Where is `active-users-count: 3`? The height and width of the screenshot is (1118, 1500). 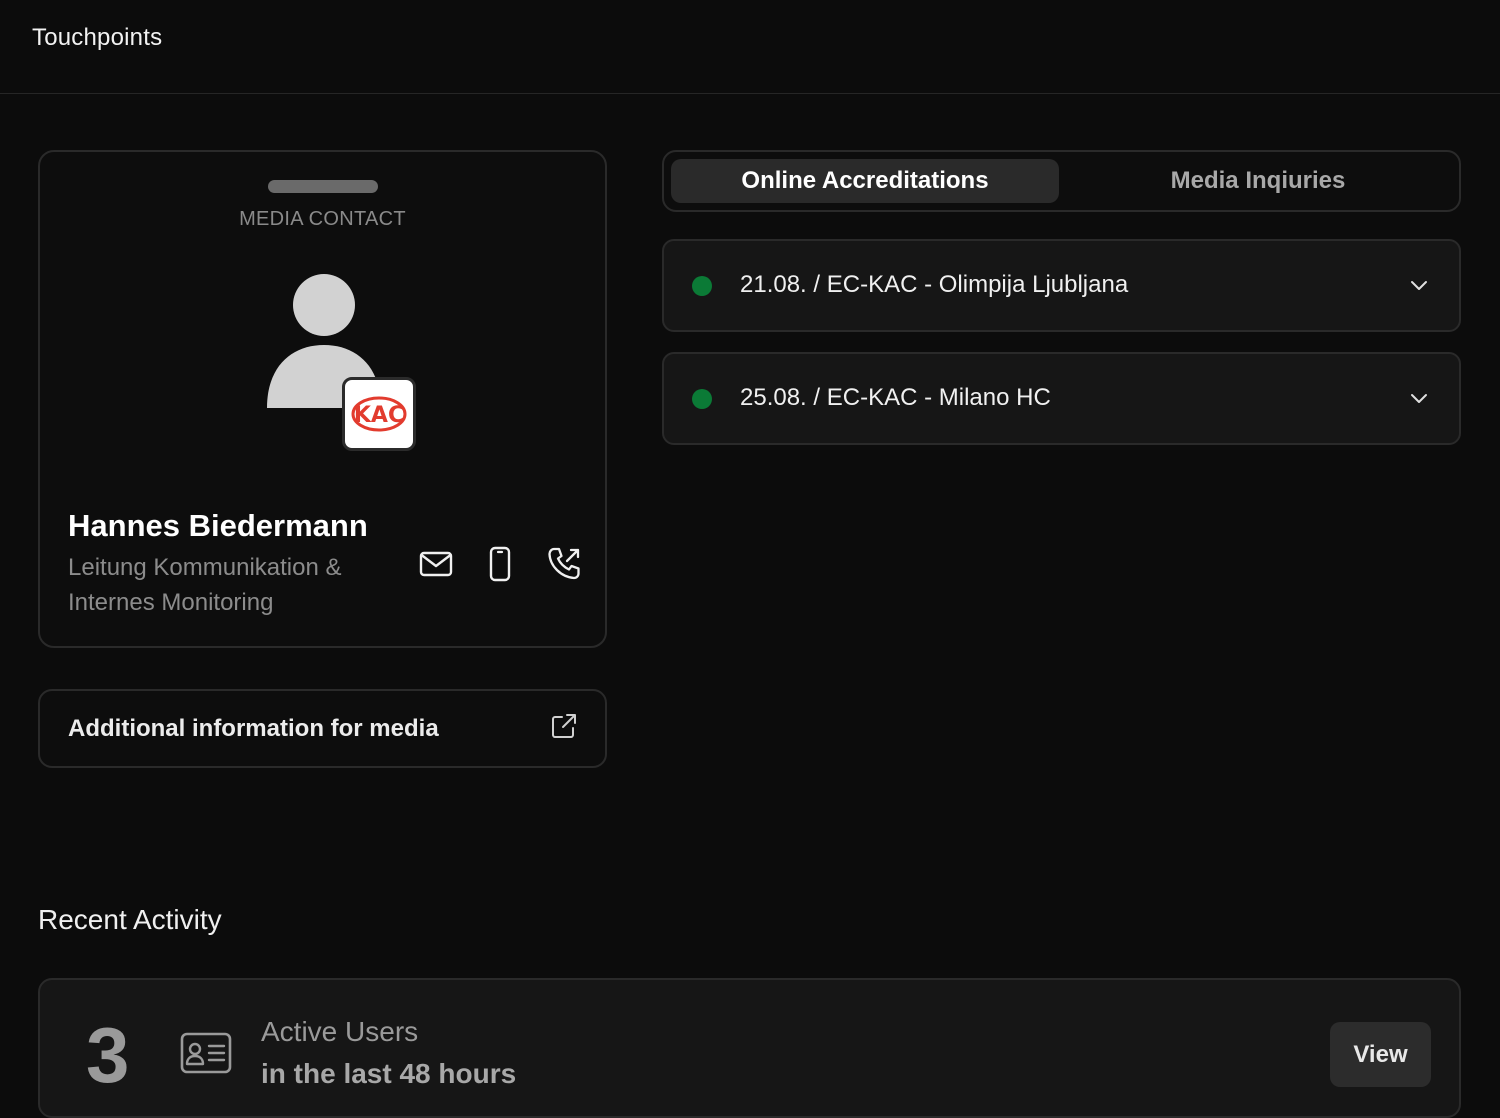
active-users-count: 3 is located at coordinates (108, 1055).